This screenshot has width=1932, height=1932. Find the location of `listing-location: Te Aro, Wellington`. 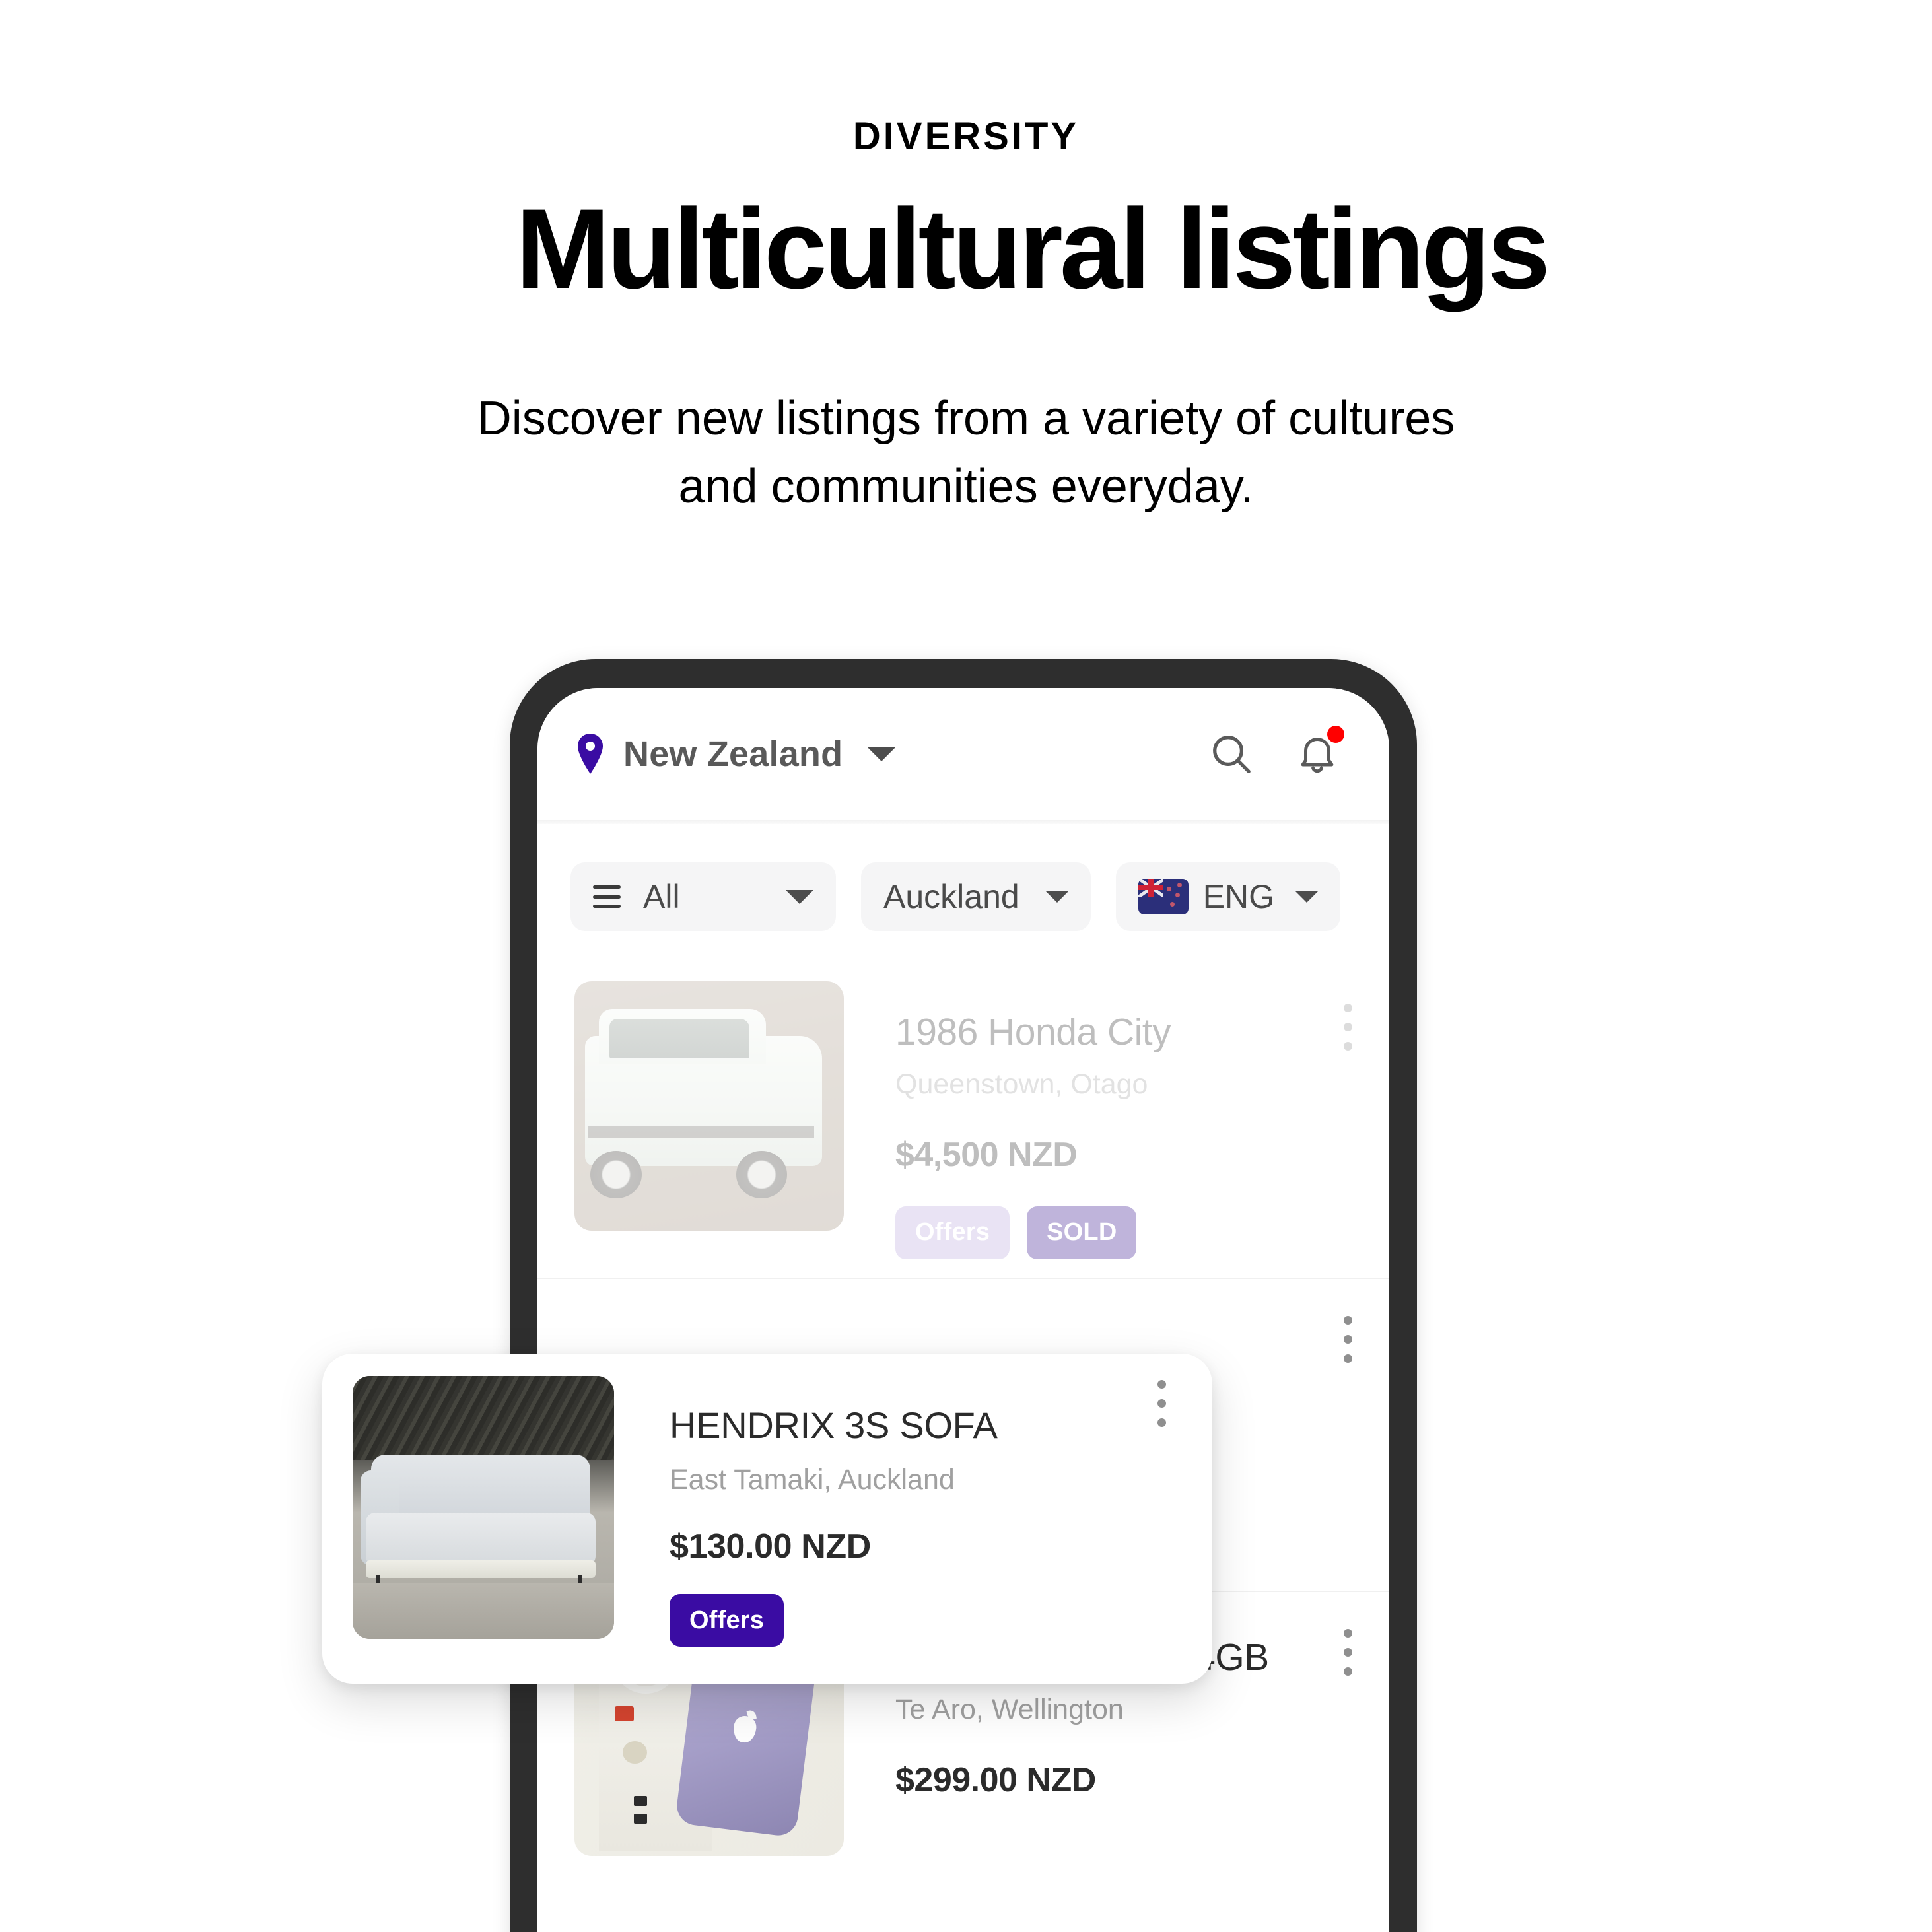

listing-location: Te Aro, Wellington is located at coordinates (1009, 1709).